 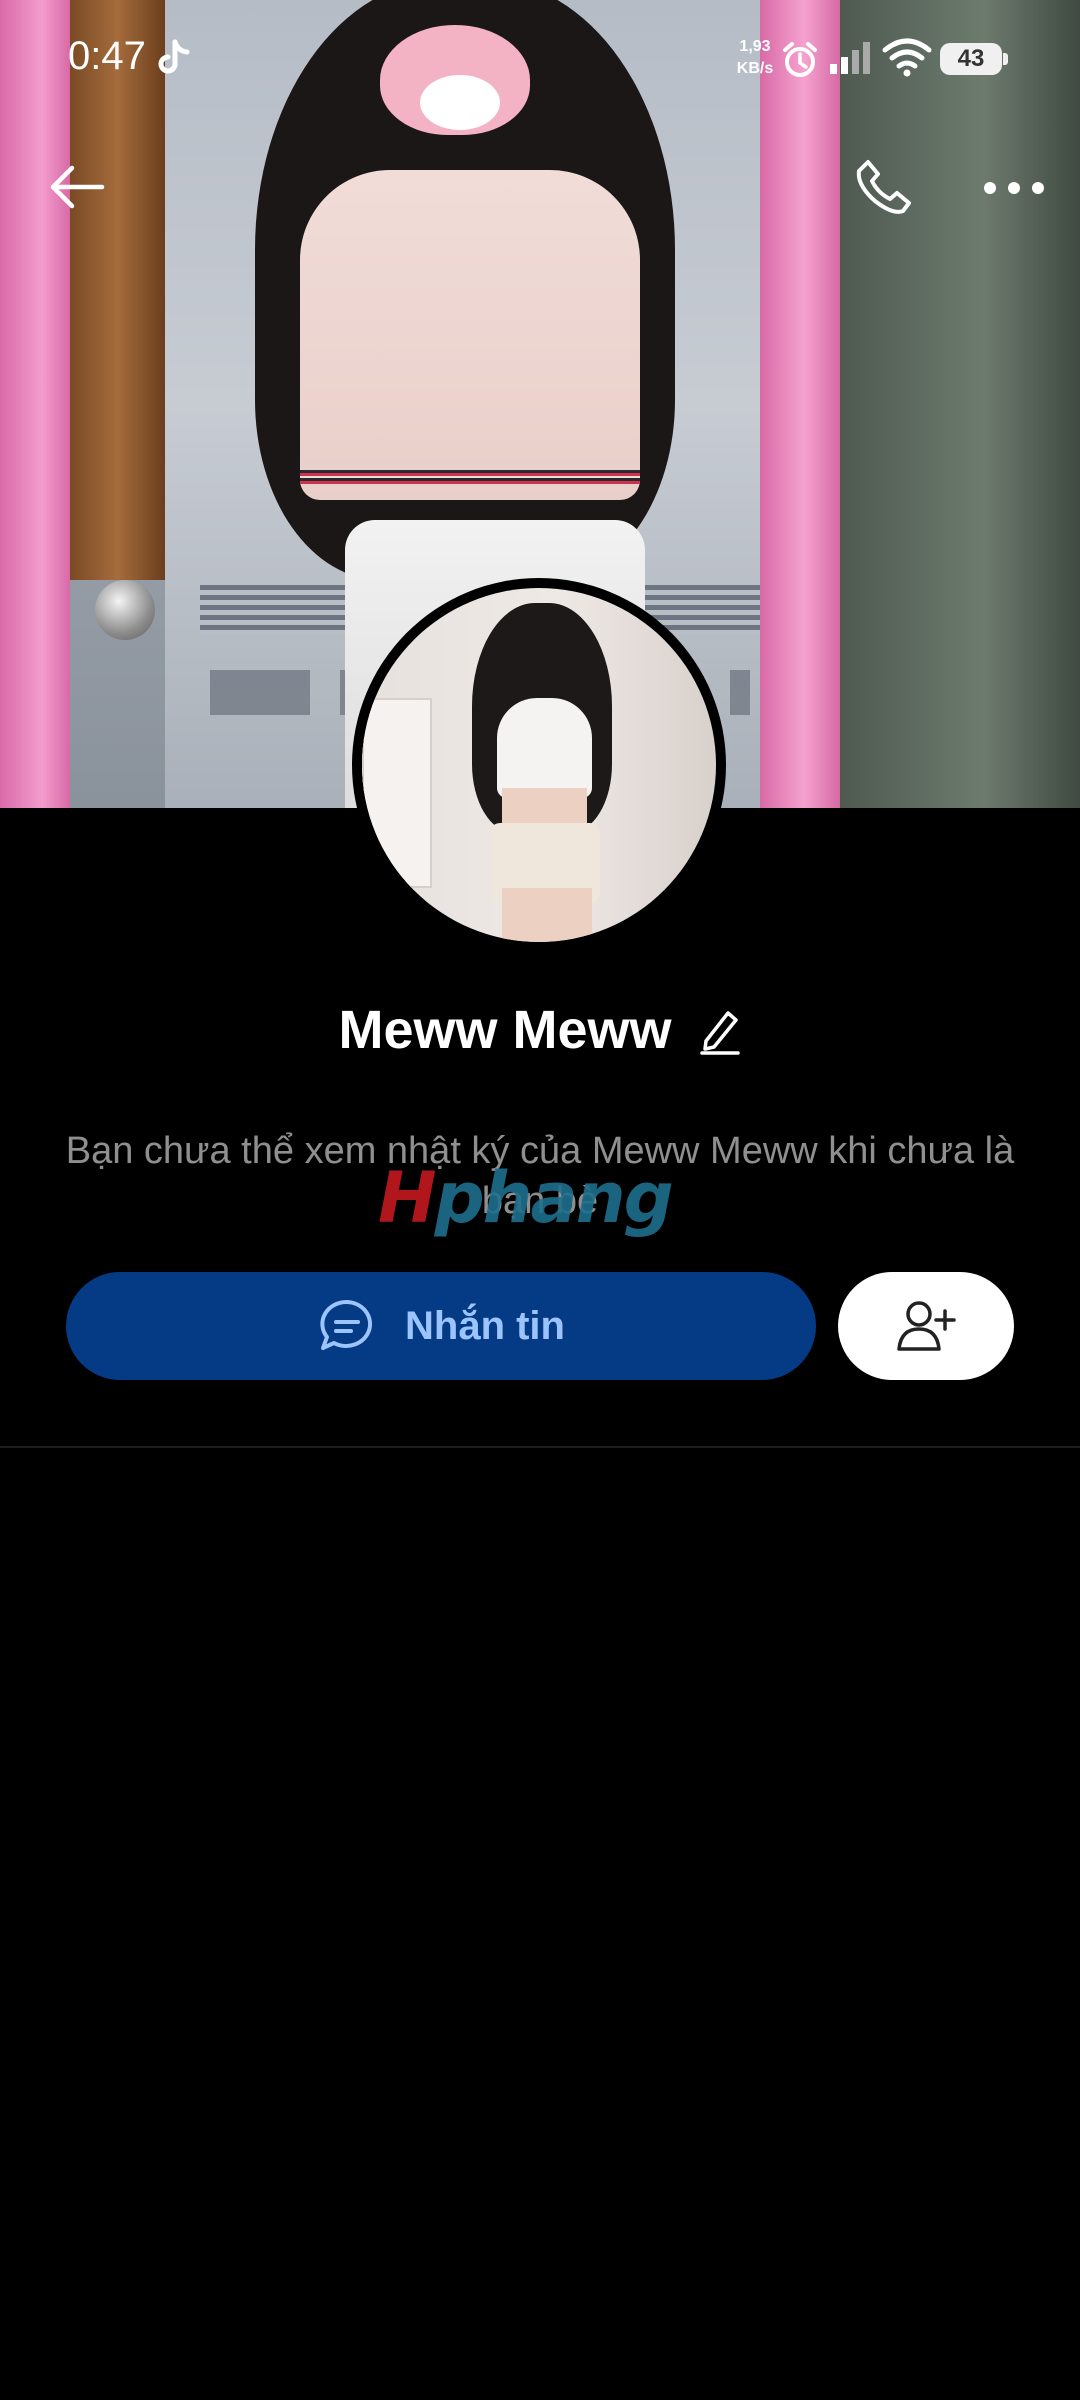 What do you see at coordinates (755, 58) in the screenshot?
I see `network-speed: 1,93 KB/s` at bounding box center [755, 58].